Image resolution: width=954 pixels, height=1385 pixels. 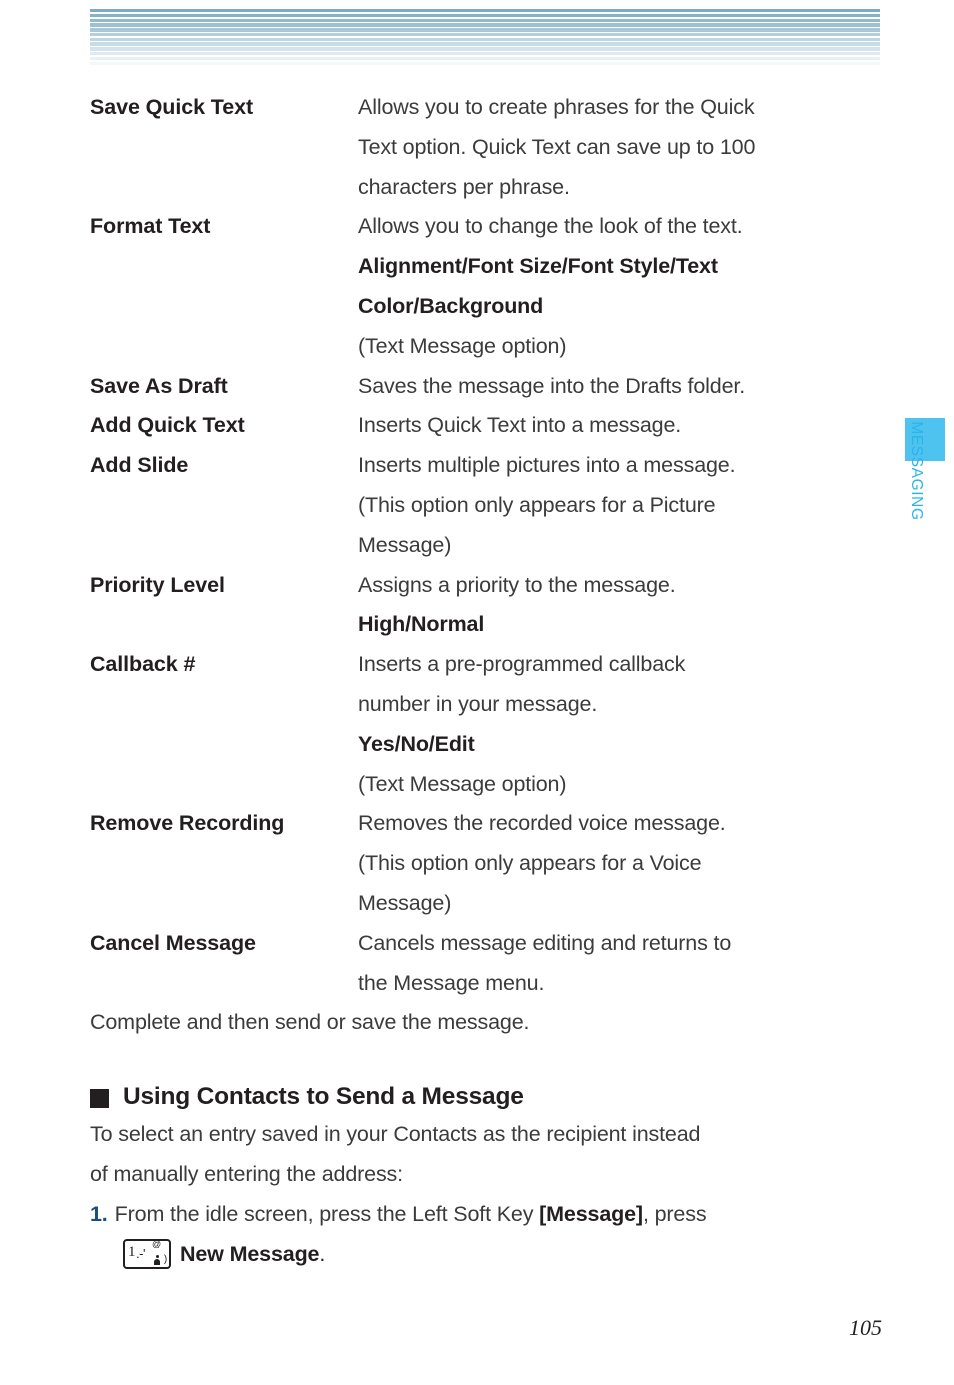 What do you see at coordinates (157, 1260) in the screenshot?
I see `keycap-person-icon` at bounding box center [157, 1260].